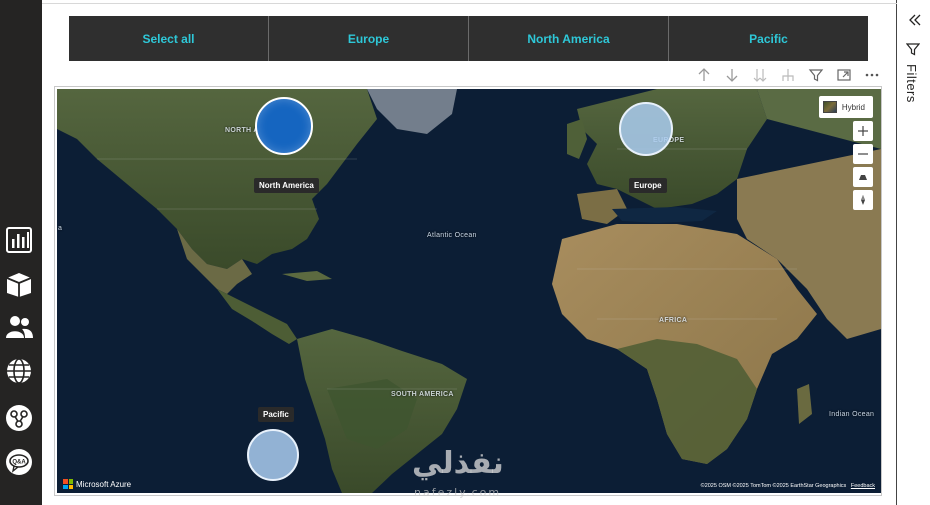 The height and width of the screenshot is (505, 930). What do you see at coordinates (863, 177) in the screenshot?
I see `pitch-control-button` at bounding box center [863, 177].